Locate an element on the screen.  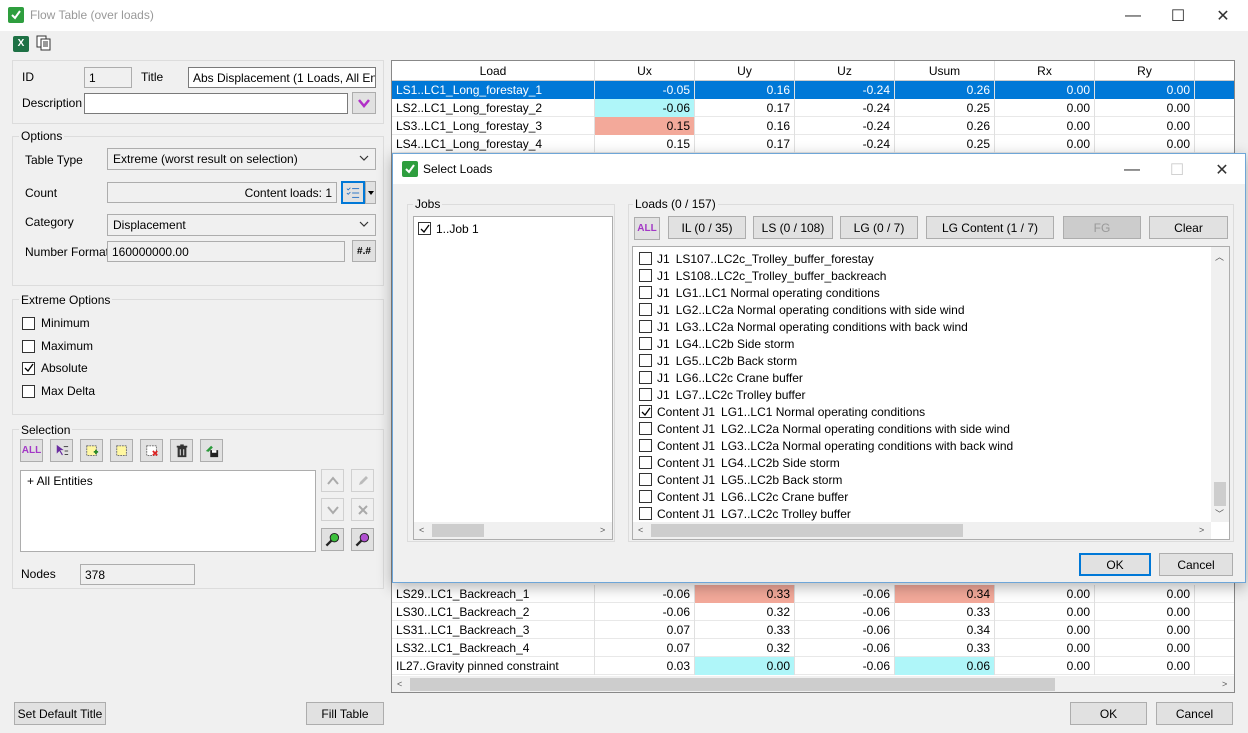
load-cell: IL27..Gravity pinned constraint is located at coordinates (493, 666).